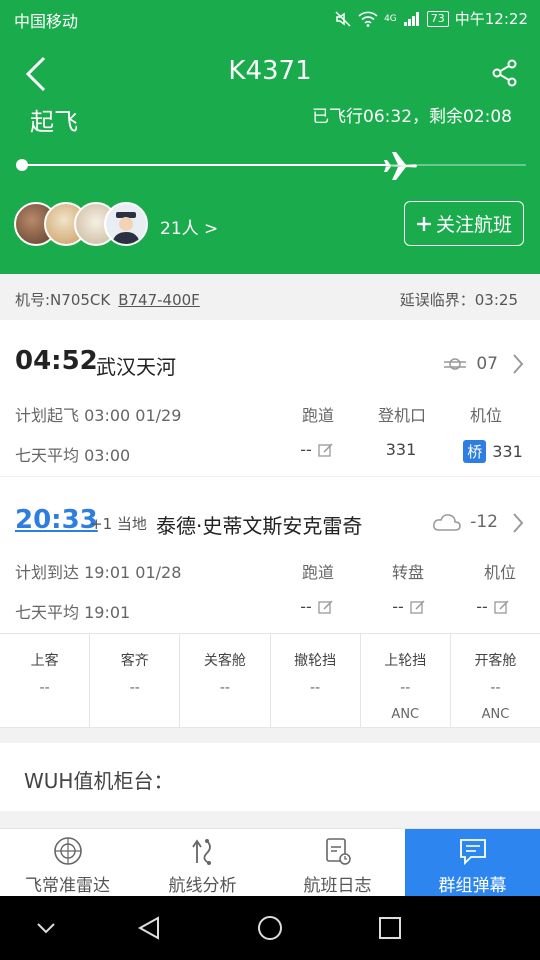 The width and height of the screenshot is (540, 960). Describe the element at coordinates (390, 928) in the screenshot. I see `recents-square-icon` at that location.